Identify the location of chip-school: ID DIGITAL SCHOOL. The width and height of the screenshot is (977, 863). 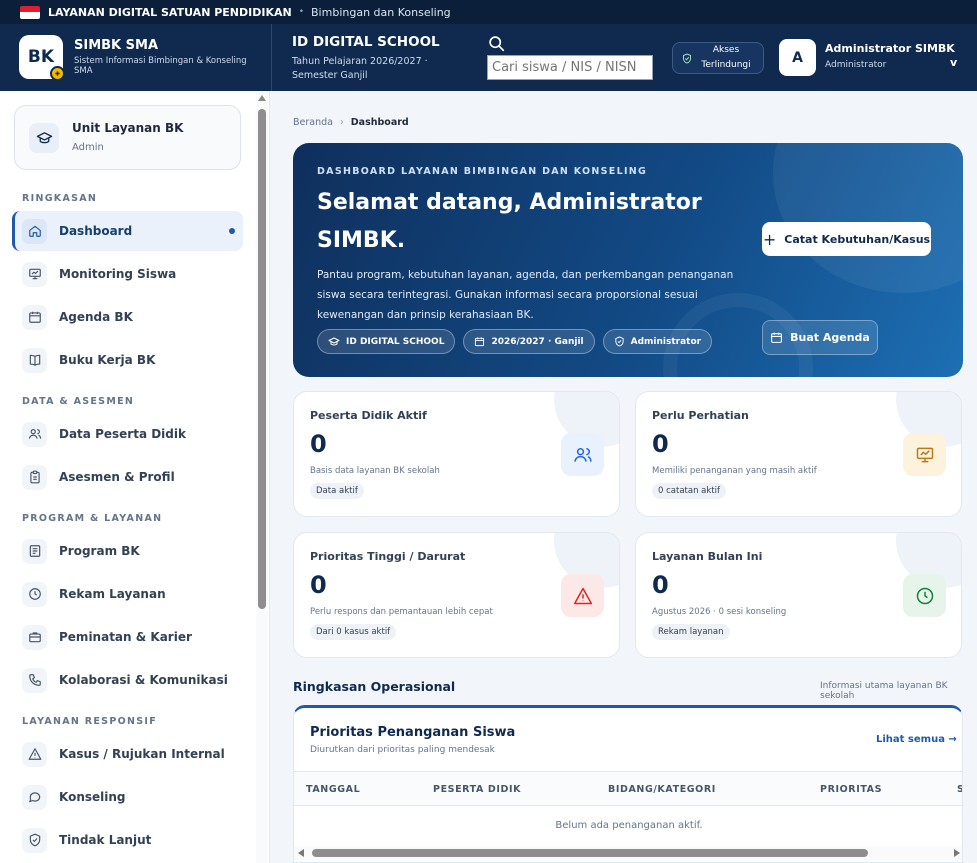
(386, 341).